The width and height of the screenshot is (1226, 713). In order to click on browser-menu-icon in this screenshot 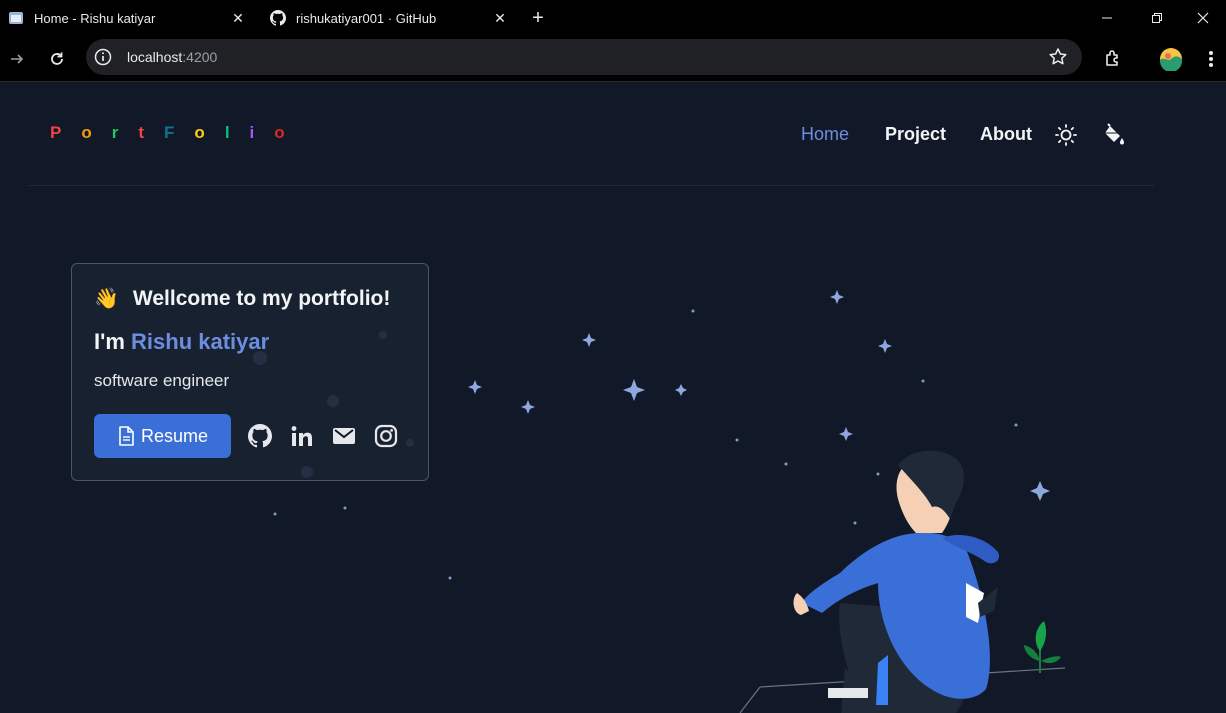, I will do `click(1211, 59)`.